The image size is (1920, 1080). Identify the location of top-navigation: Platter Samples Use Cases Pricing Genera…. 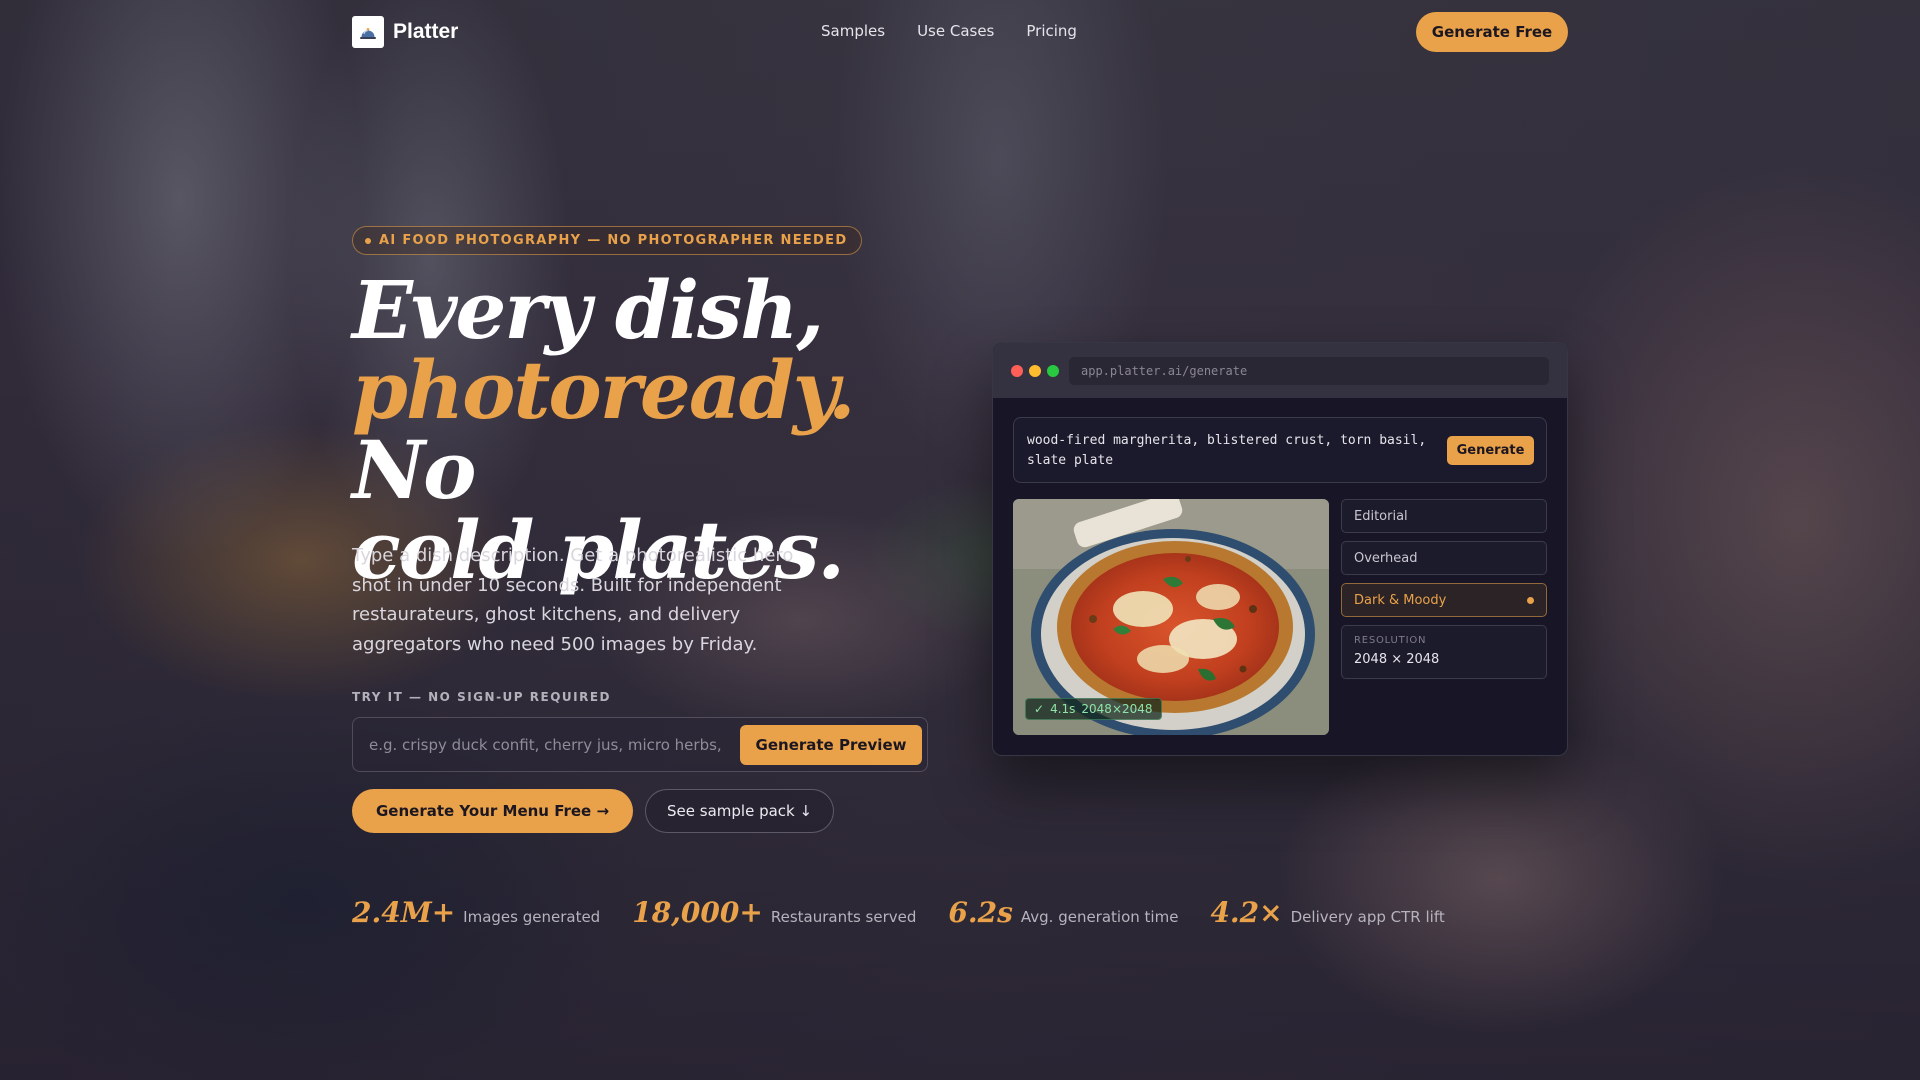
(960, 32).